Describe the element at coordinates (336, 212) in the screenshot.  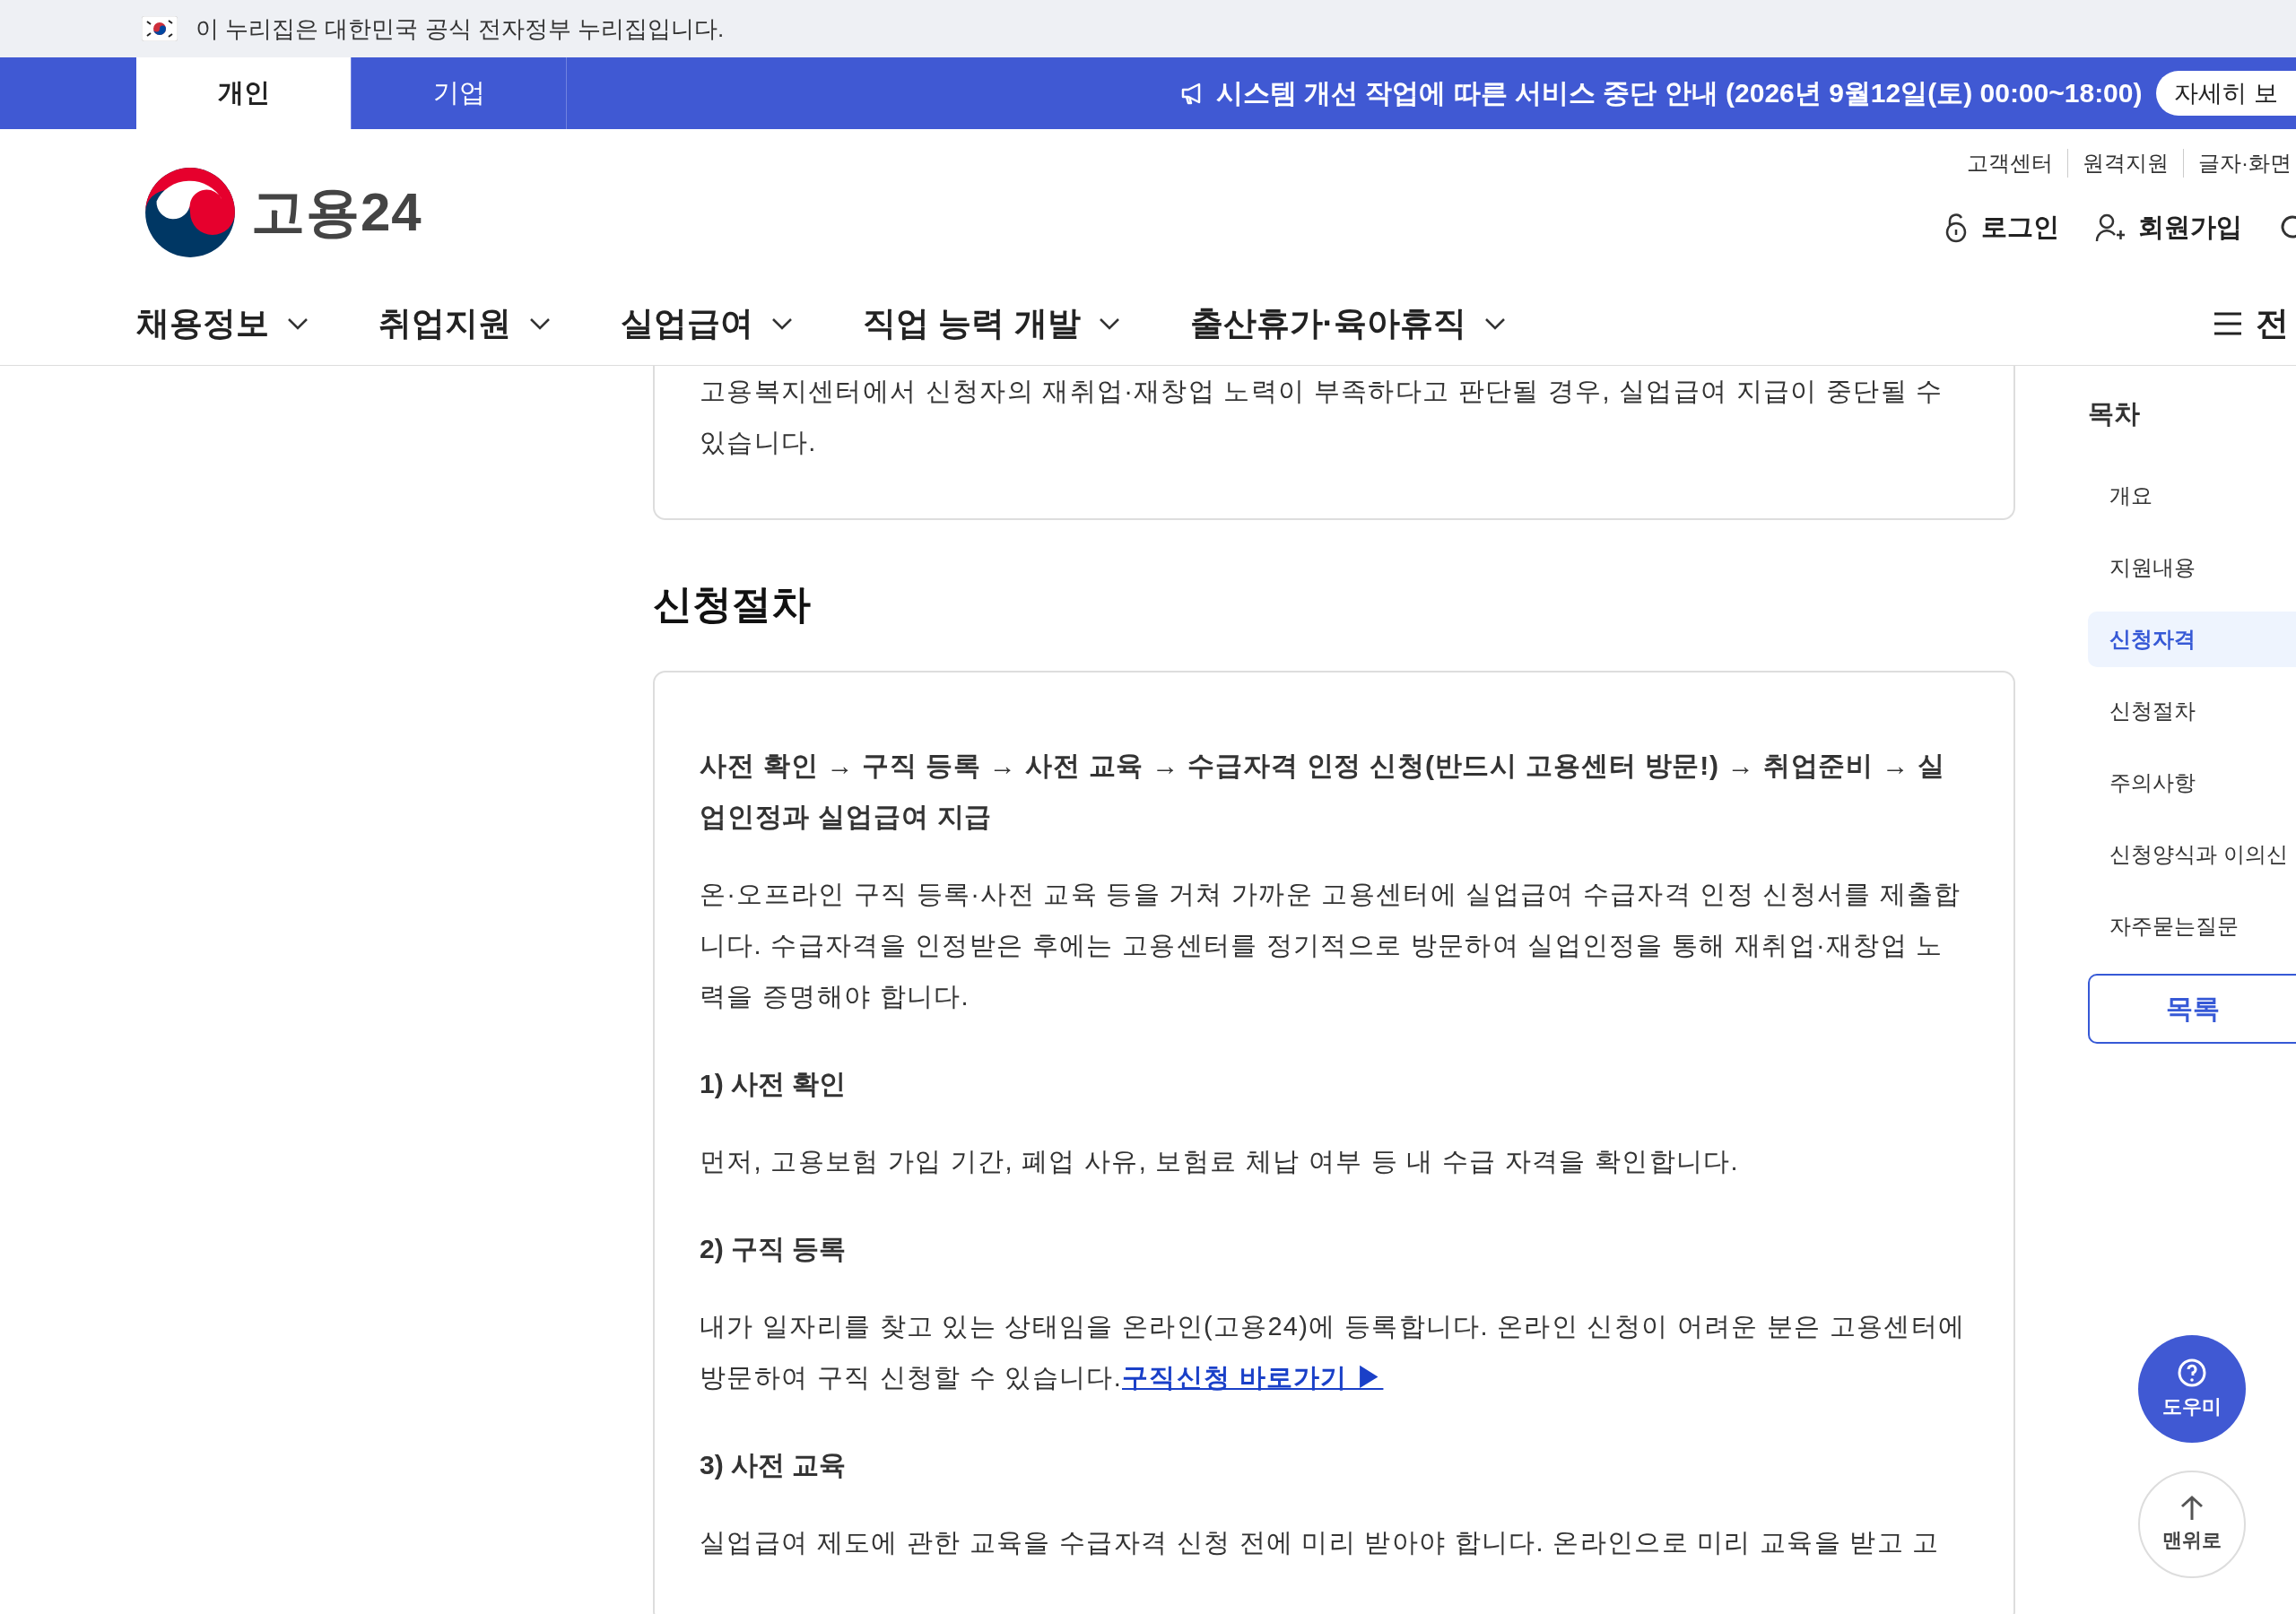
I see `logo-text: 고용24` at that location.